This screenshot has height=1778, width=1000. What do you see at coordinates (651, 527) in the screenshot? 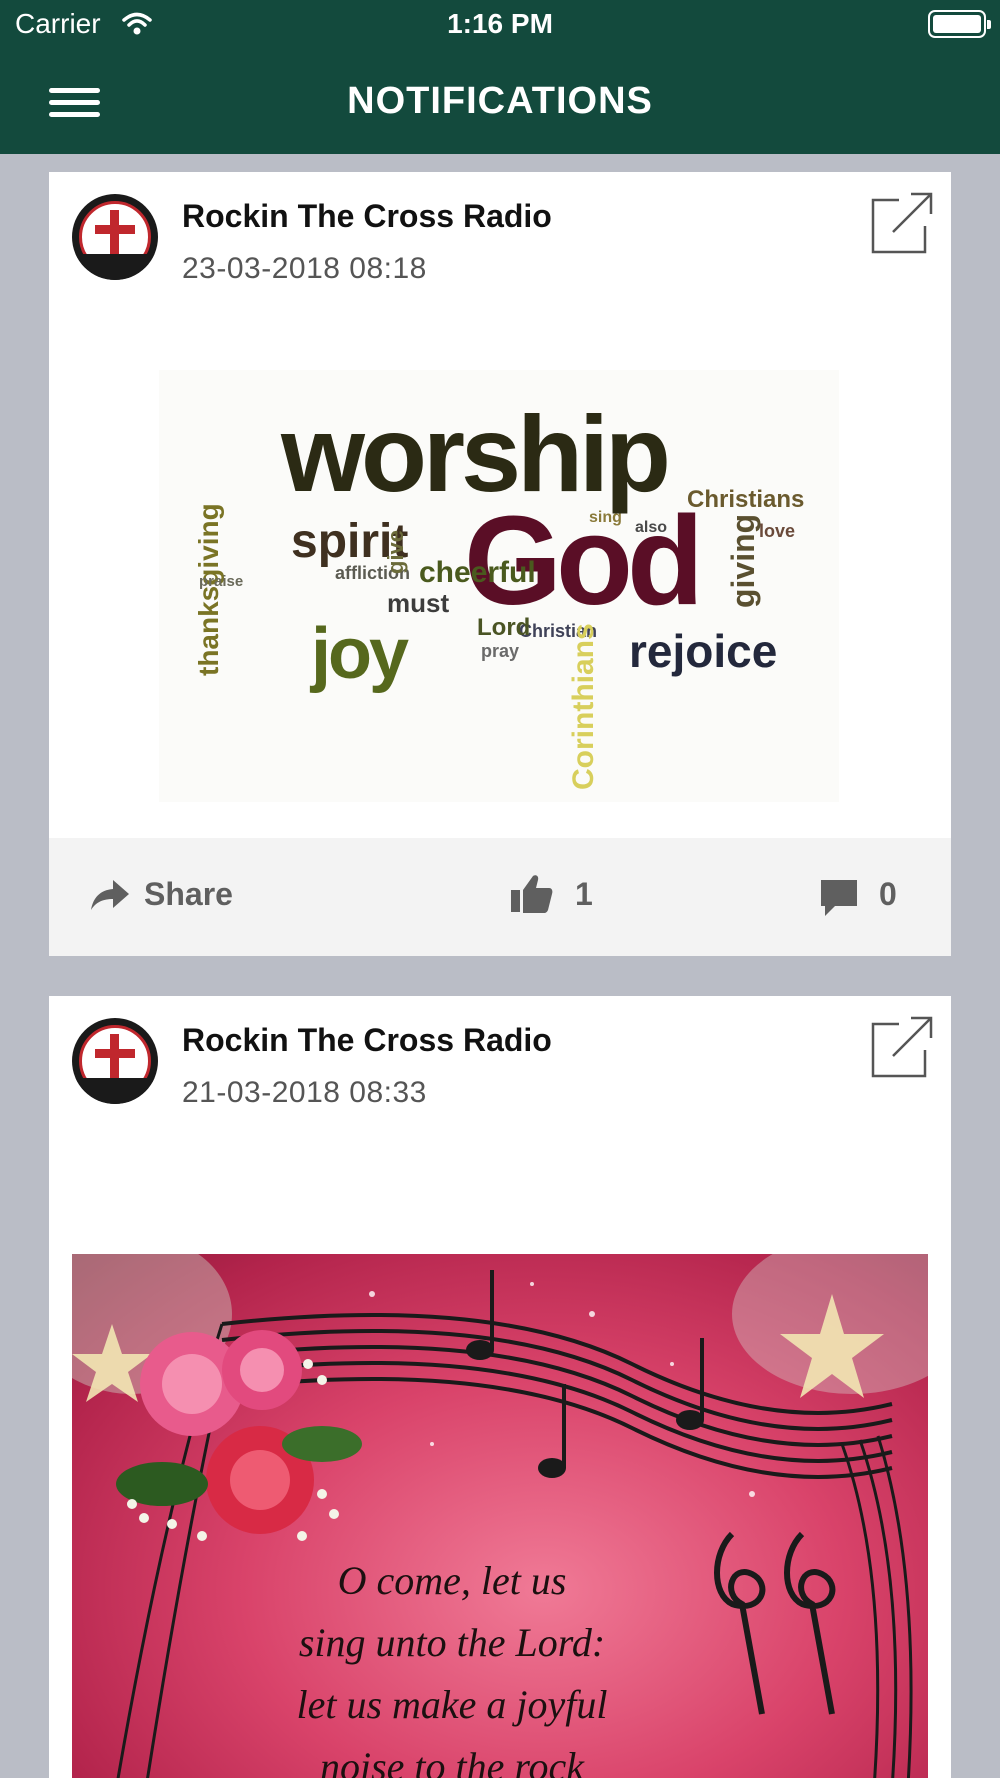
I see `word-cloud-word: also` at bounding box center [651, 527].